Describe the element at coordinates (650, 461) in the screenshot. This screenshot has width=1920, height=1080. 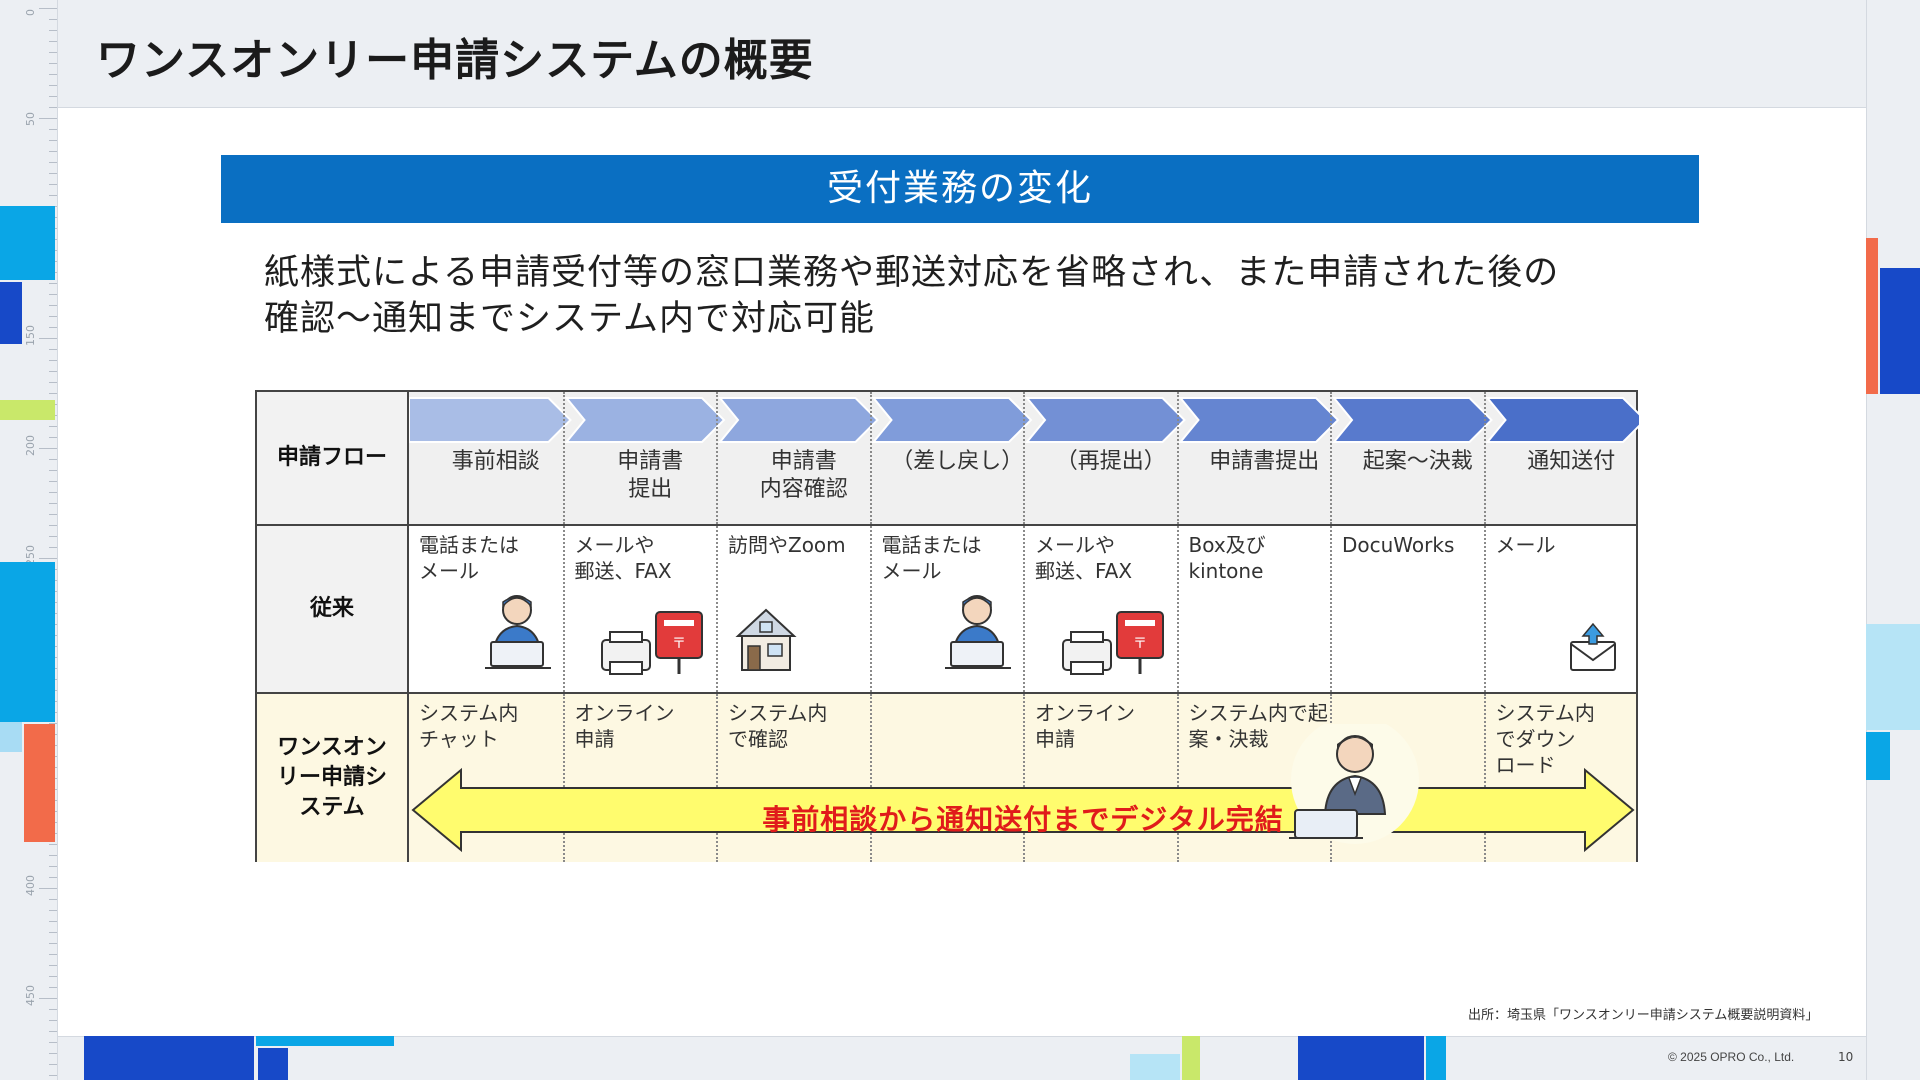
I see `flow-step-line: 申請書` at that location.